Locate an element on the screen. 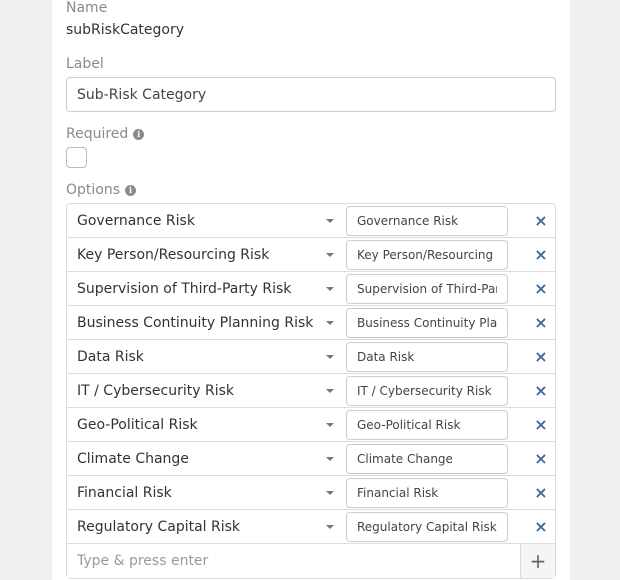  label-label-text: Label is located at coordinates (85, 64).